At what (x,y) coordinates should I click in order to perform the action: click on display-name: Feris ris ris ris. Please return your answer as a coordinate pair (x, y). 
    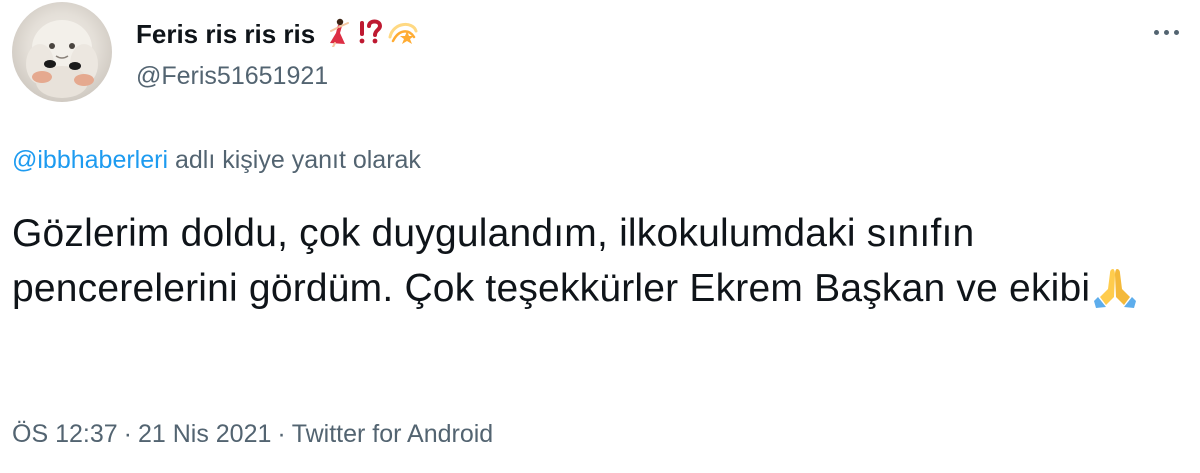
    Looking at the image, I should click on (225, 34).